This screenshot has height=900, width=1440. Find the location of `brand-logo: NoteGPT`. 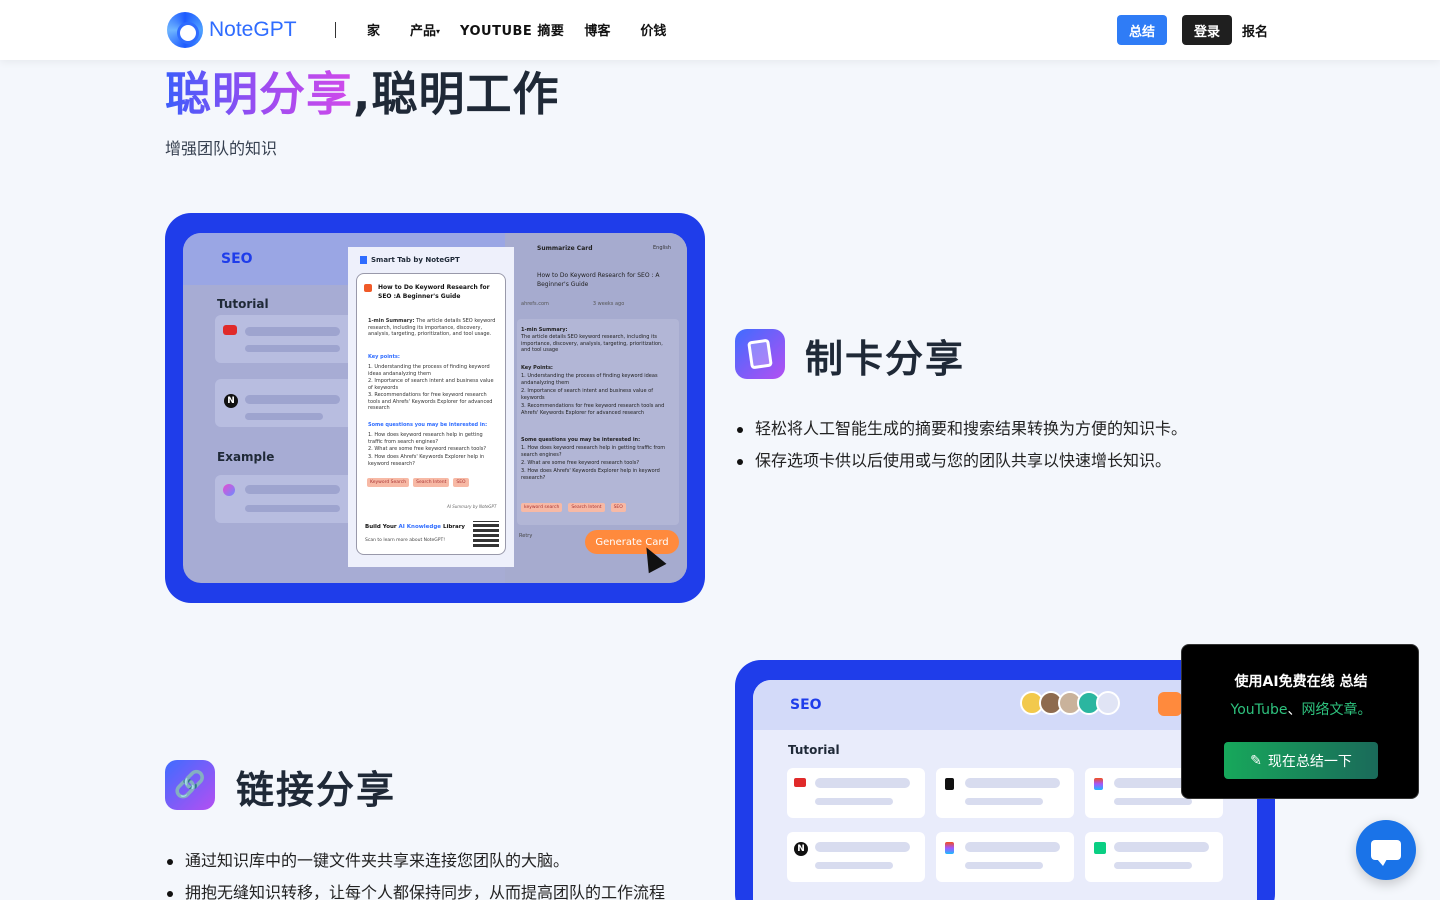

brand-logo: NoteGPT is located at coordinates (232, 30).